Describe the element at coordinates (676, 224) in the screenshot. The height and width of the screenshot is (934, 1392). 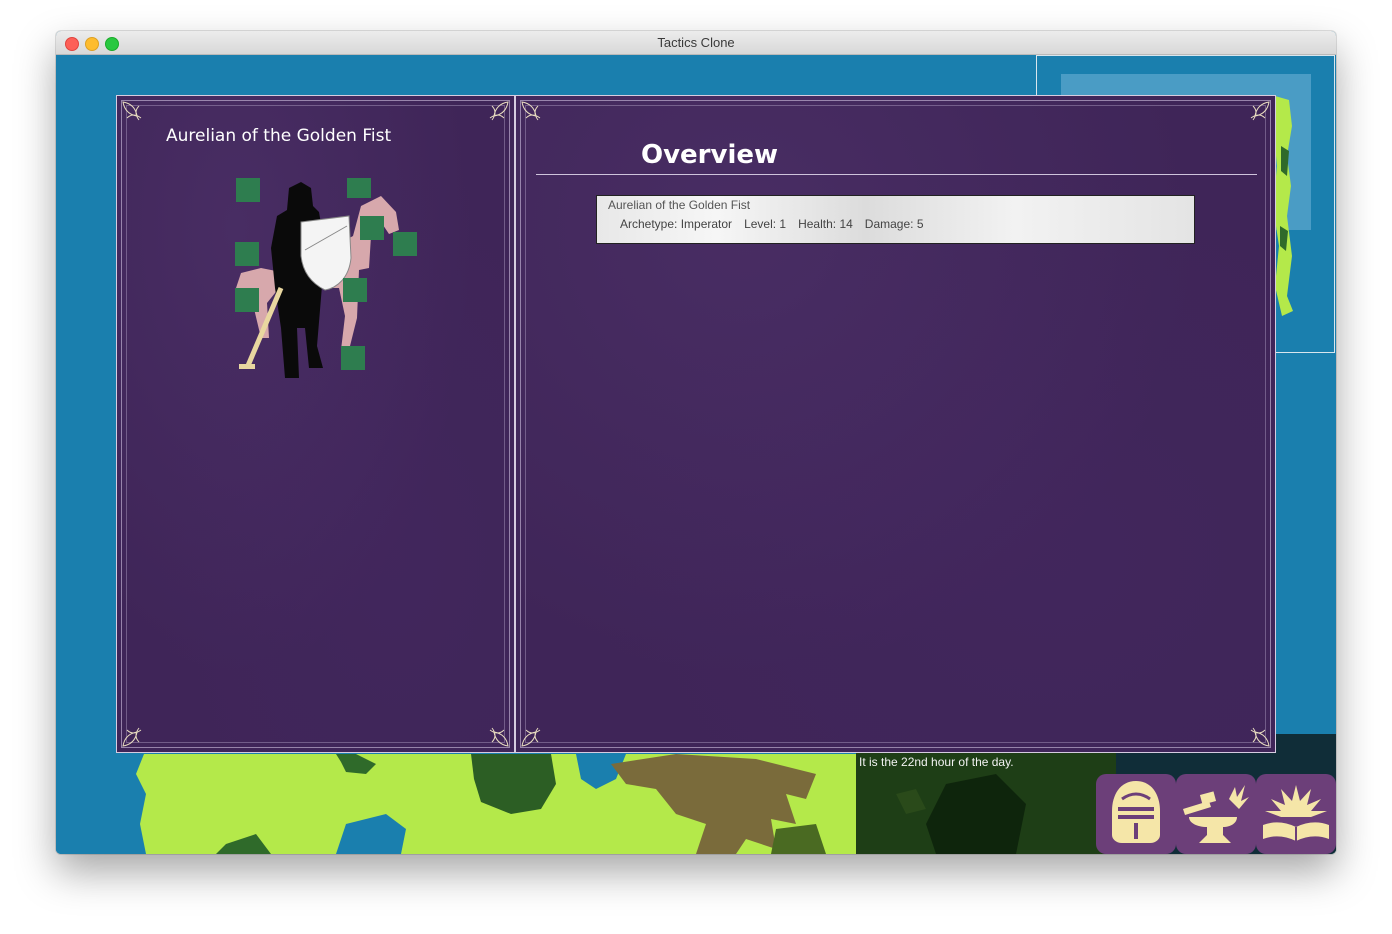
I see `unit-archetype: Archetype: Imperator` at that location.